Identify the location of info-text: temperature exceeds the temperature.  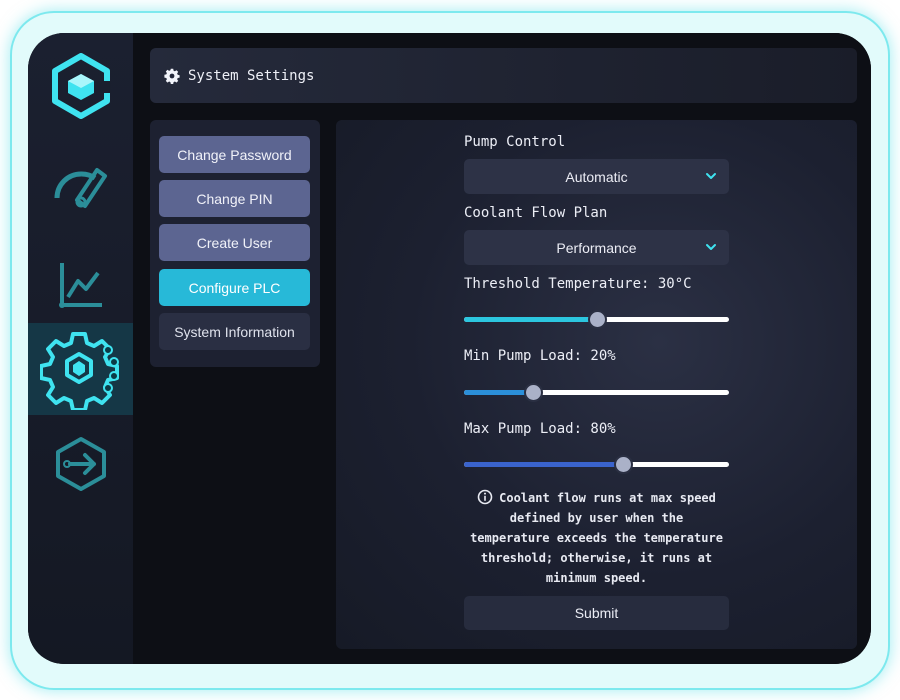
(596, 538).